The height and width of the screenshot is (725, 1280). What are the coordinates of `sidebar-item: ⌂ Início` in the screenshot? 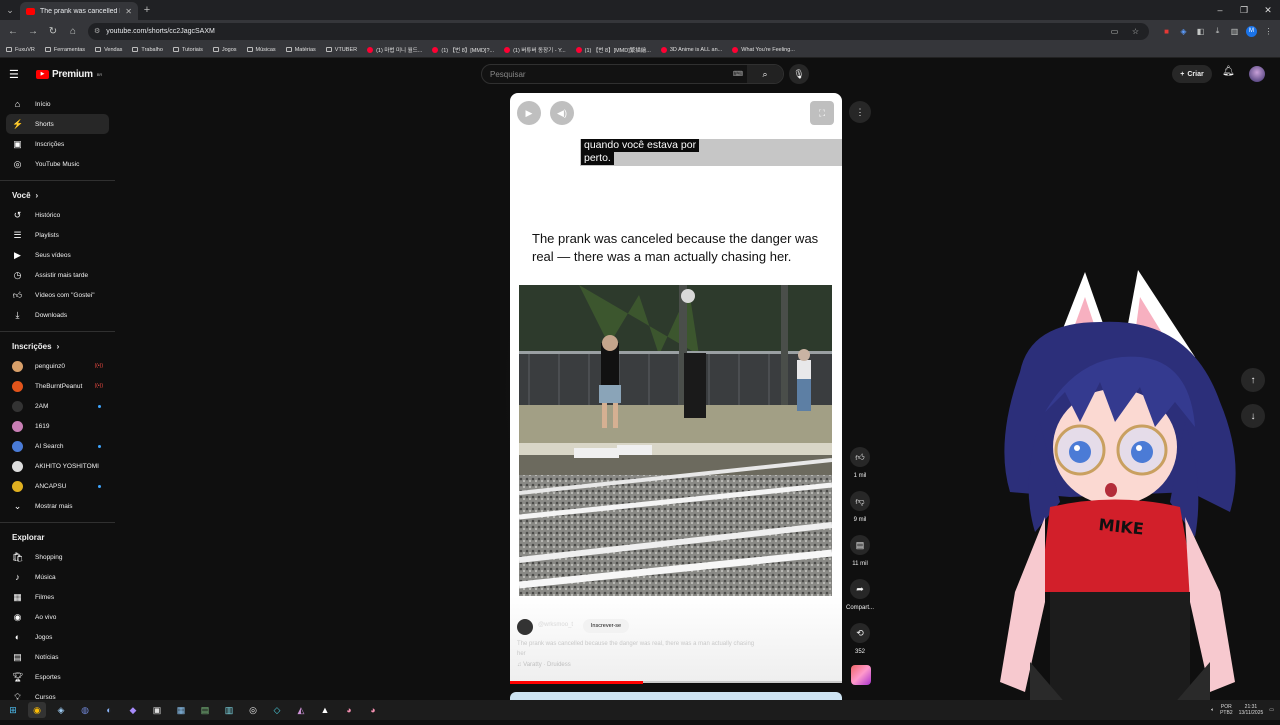 It's located at (57, 104).